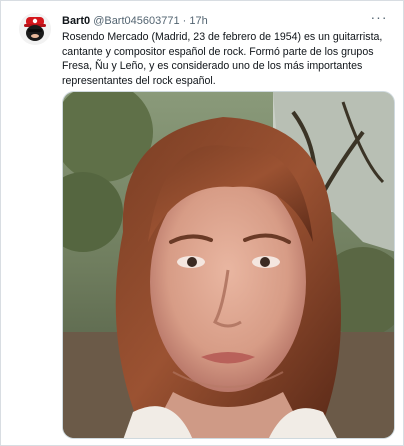 This screenshot has width=404, height=446. Describe the element at coordinates (217, 21) in the screenshot. I see `tweet-header: Bart0 @Bart045603771 · 17h` at that location.